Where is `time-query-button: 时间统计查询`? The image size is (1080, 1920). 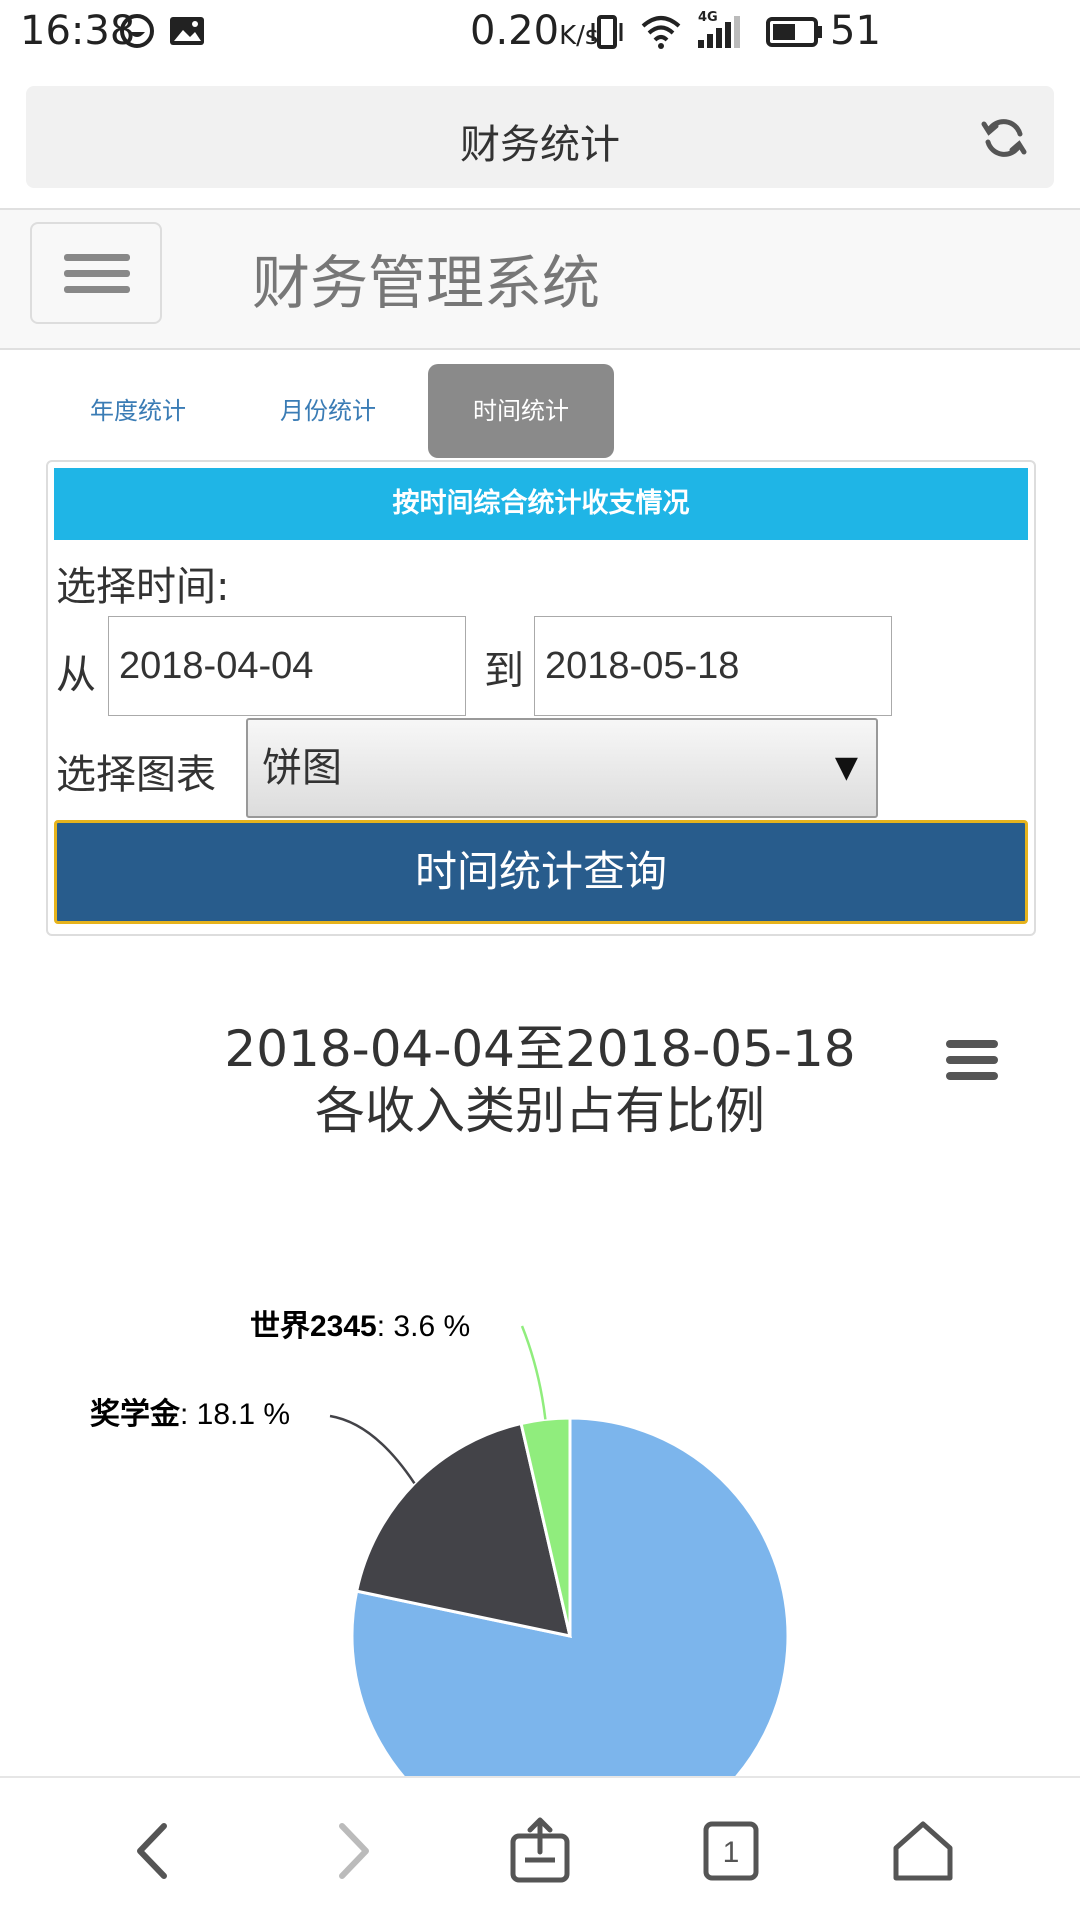 time-query-button: 时间统计查询 is located at coordinates (541, 872).